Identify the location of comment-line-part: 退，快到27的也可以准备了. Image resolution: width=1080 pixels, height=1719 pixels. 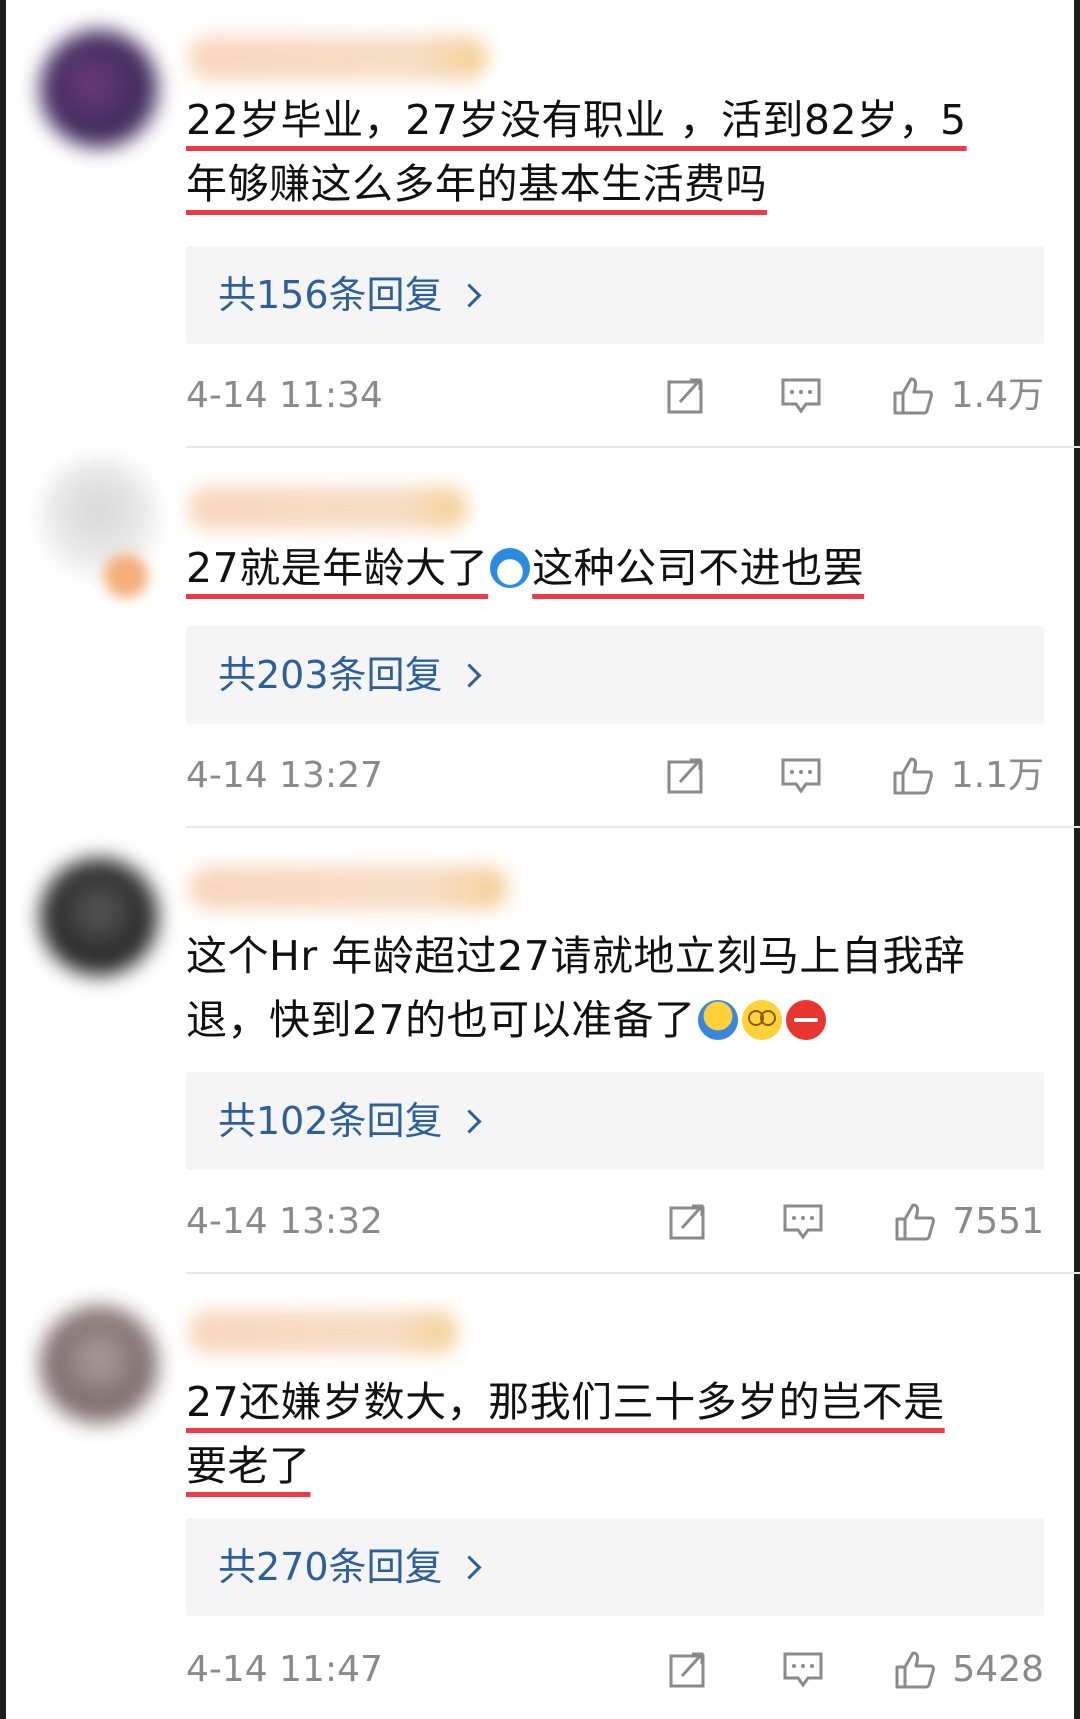
(441, 1020).